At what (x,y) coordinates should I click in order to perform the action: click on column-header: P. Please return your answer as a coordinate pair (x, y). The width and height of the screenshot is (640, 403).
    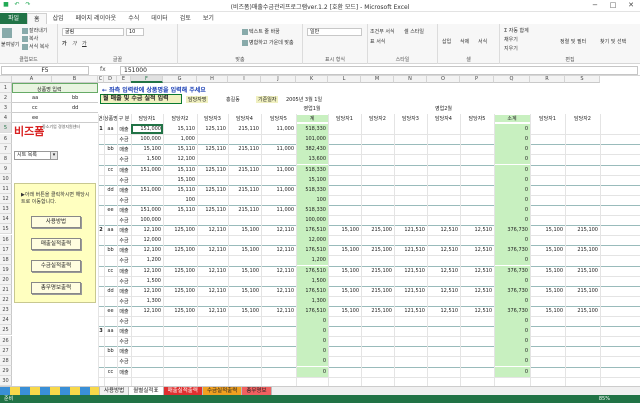
    Looking at the image, I should click on (477, 79).